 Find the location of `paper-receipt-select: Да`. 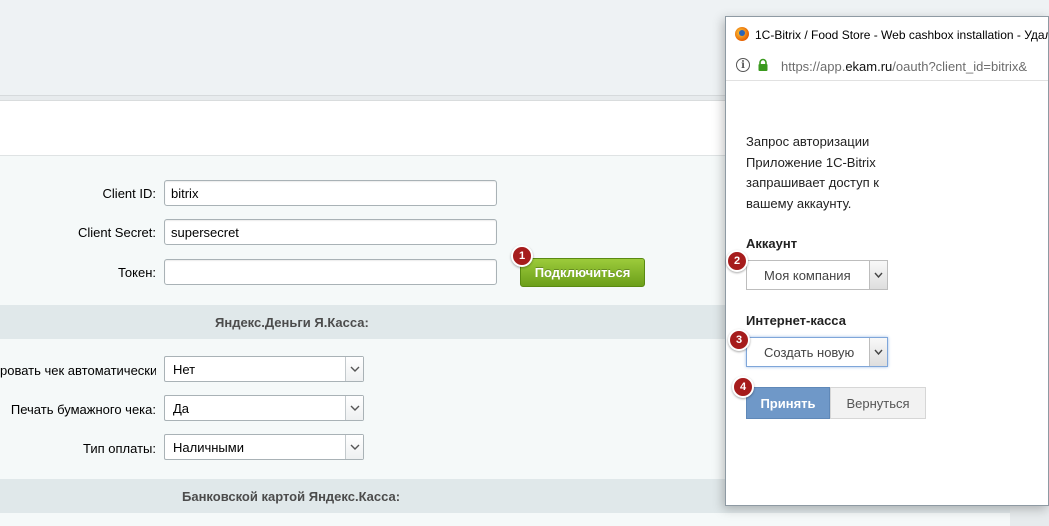

paper-receipt-select: Да is located at coordinates (264, 408).